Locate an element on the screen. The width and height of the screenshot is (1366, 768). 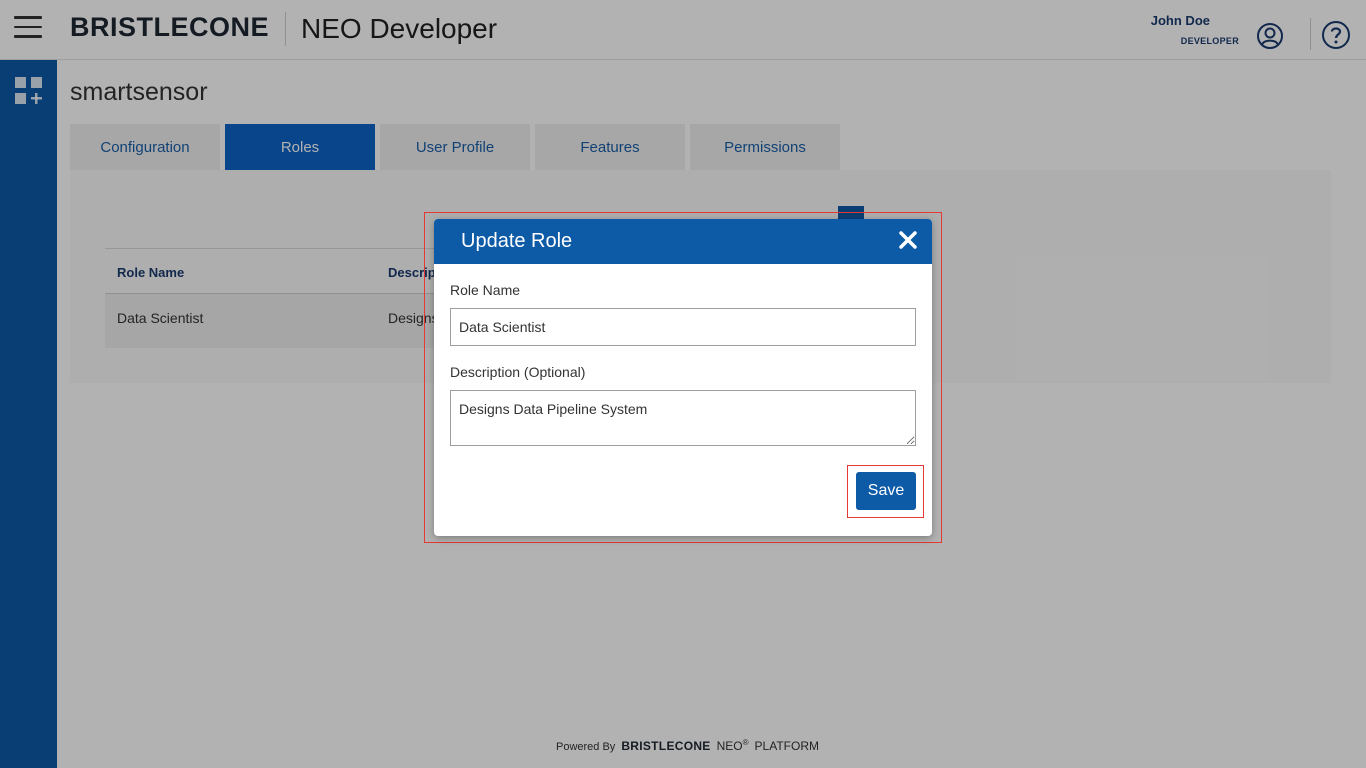
role-name-label: Role Name is located at coordinates (485, 290).